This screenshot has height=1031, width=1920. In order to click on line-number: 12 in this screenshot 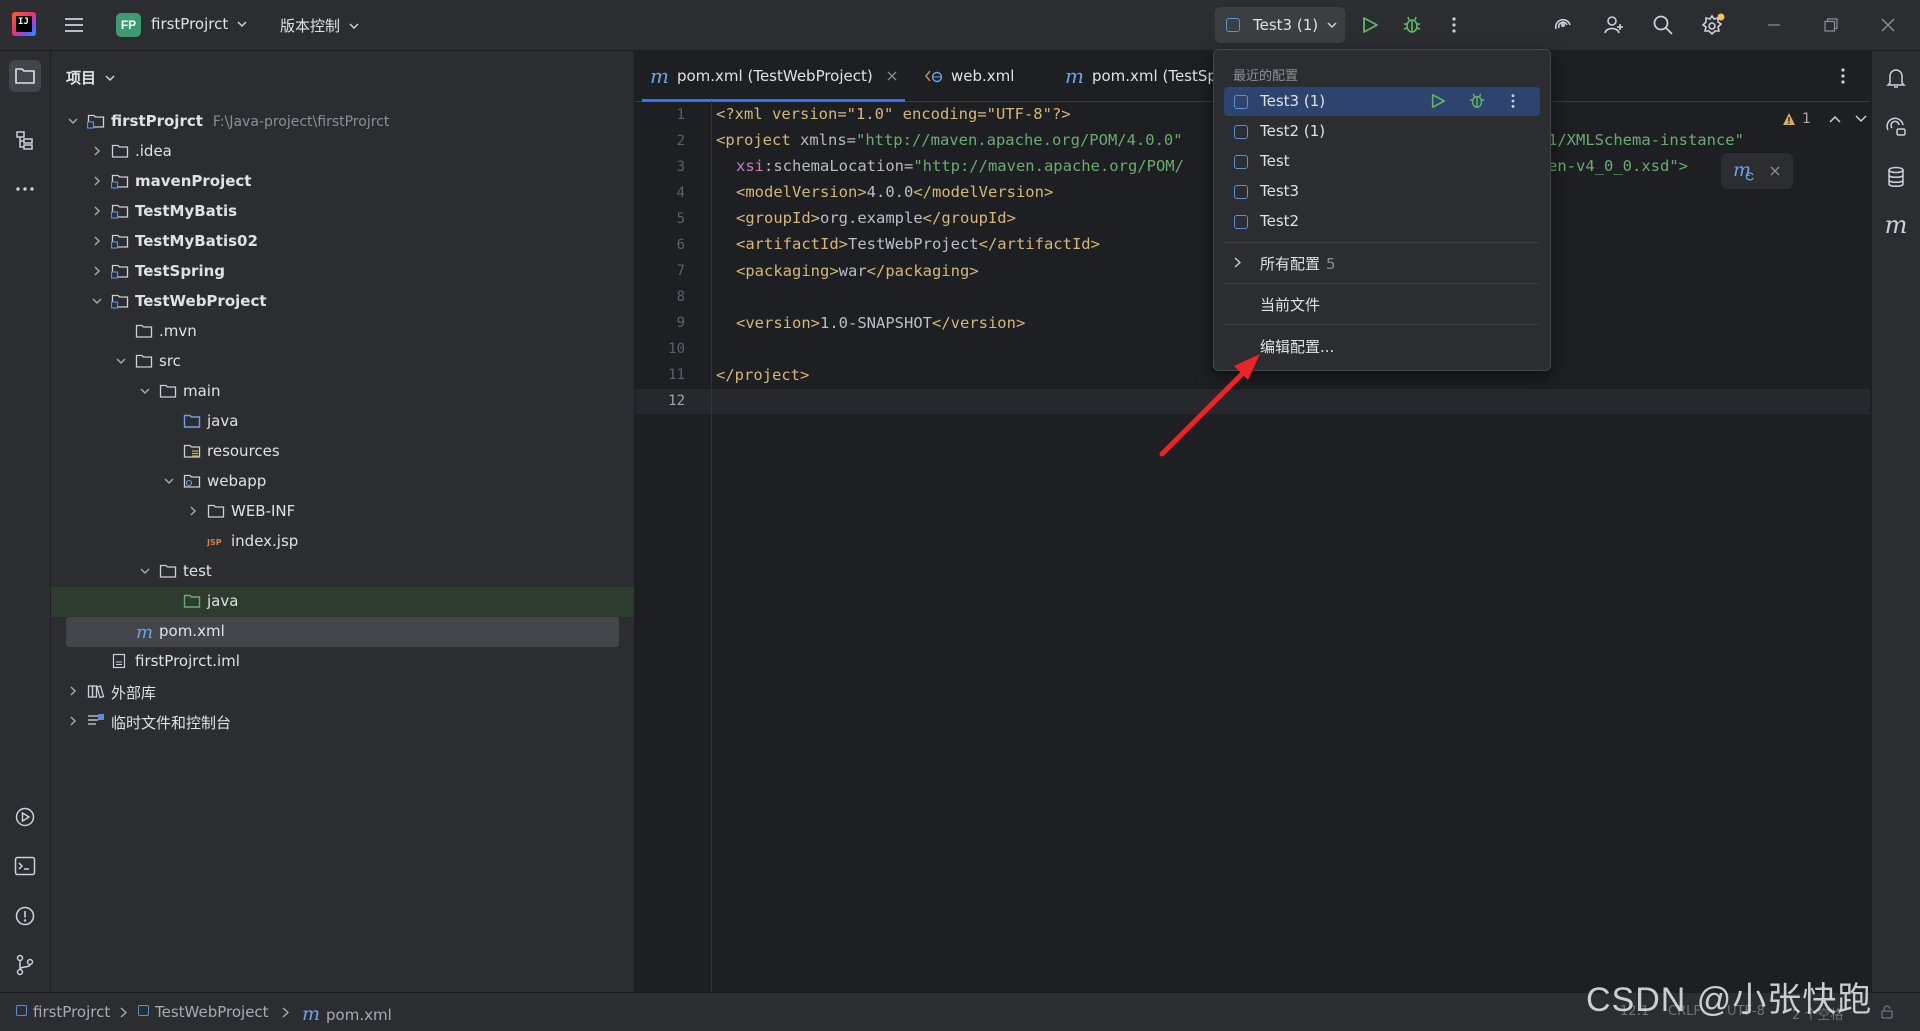, I will do `click(676, 401)`.